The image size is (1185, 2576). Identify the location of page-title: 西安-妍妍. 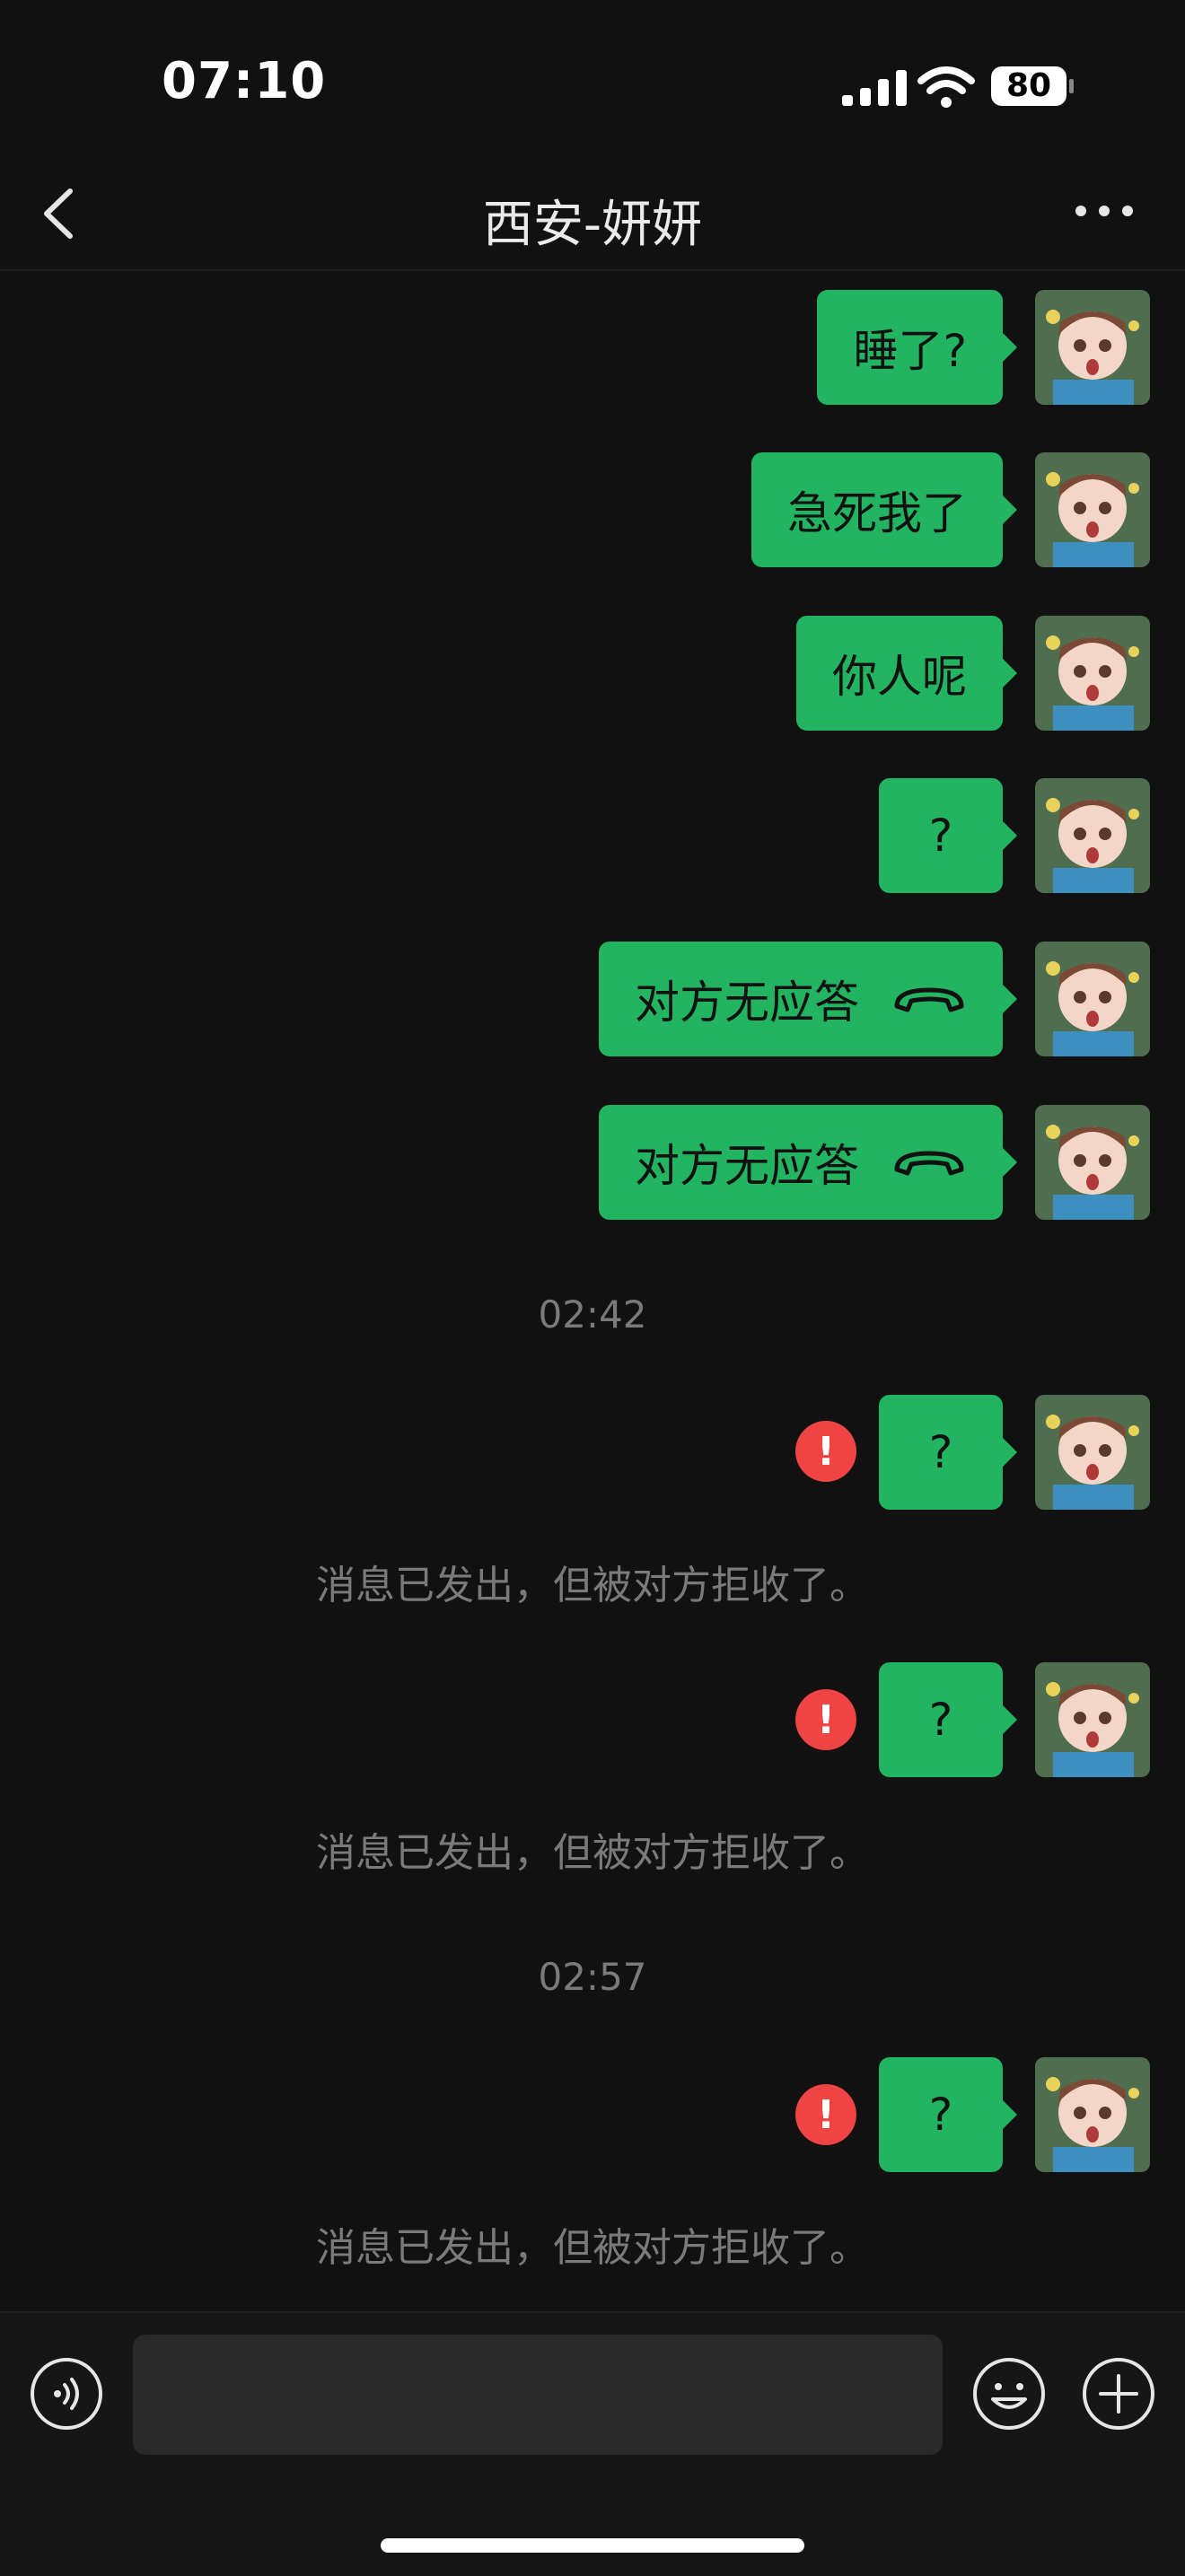
(592, 225).